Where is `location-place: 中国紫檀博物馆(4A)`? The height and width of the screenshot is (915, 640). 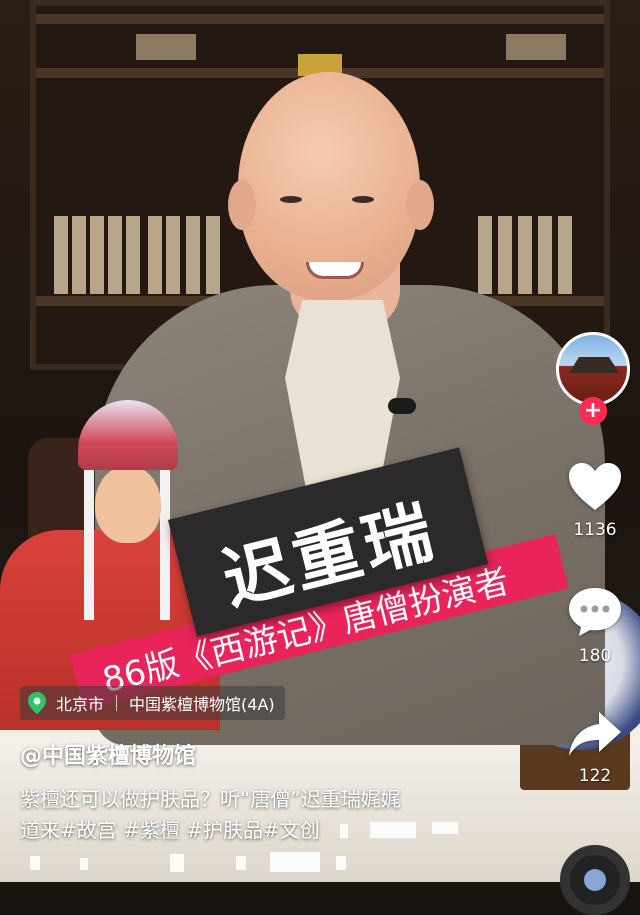
location-place: 中国紫檀博物馆(4A) is located at coordinates (202, 704).